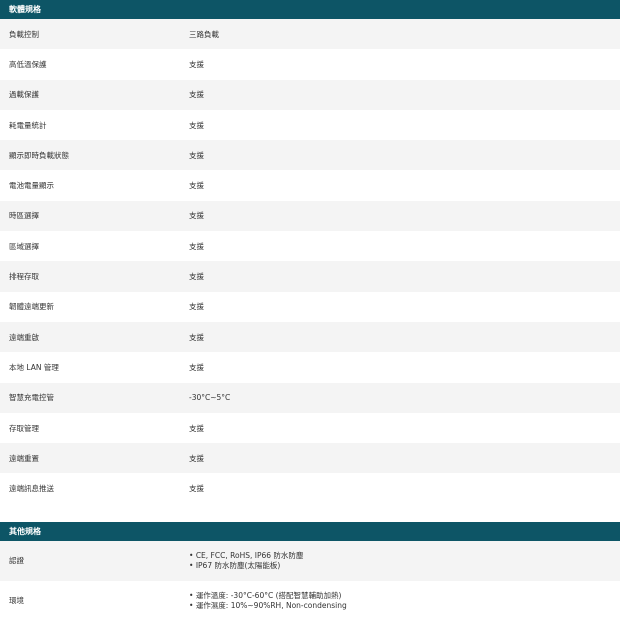 This screenshot has height=620, width=620. I want to click on spec-label: 遠端重啟, so click(24, 337).